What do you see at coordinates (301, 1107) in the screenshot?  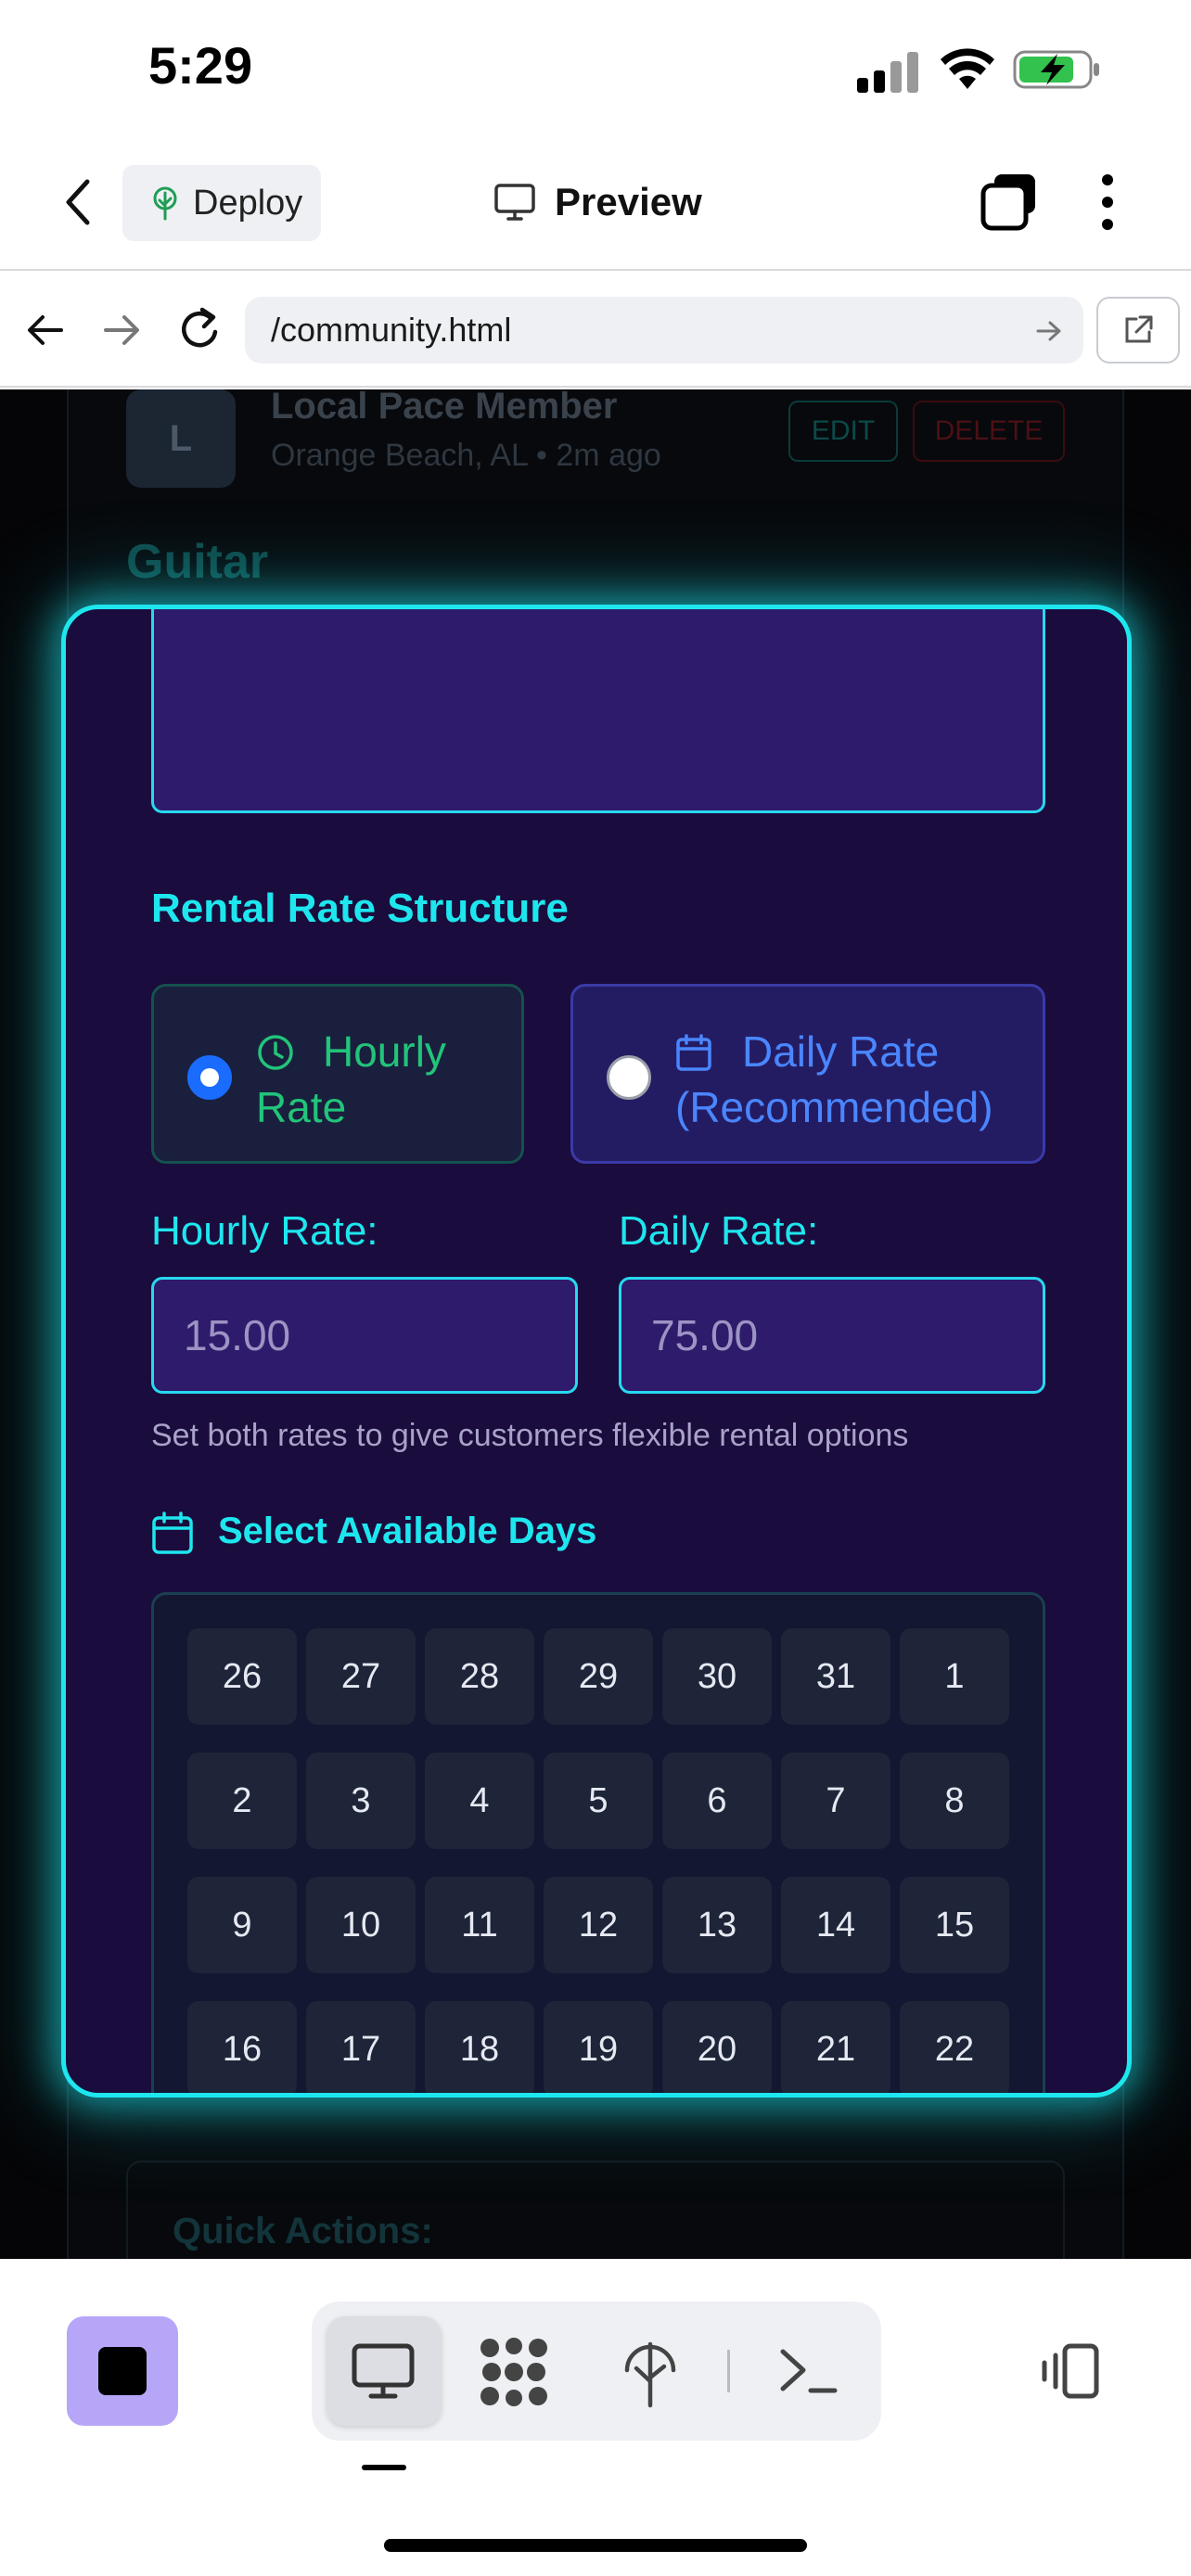 I see `hourly-option-label-2: Rate` at bounding box center [301, 1107].